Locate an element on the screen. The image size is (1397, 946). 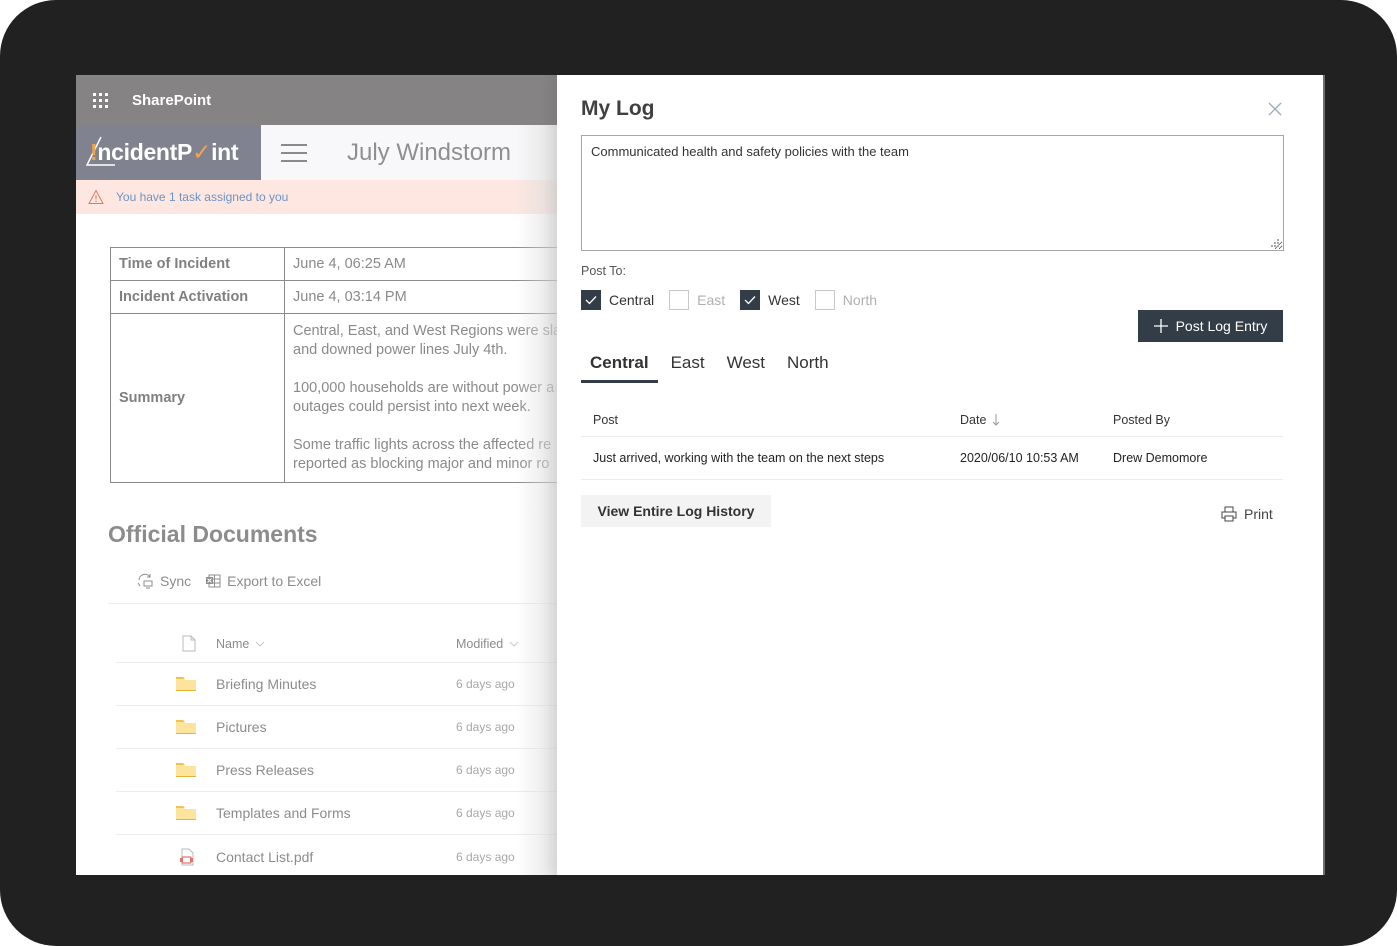
panel-overlay-shadow is located at coordinates (537, 500).